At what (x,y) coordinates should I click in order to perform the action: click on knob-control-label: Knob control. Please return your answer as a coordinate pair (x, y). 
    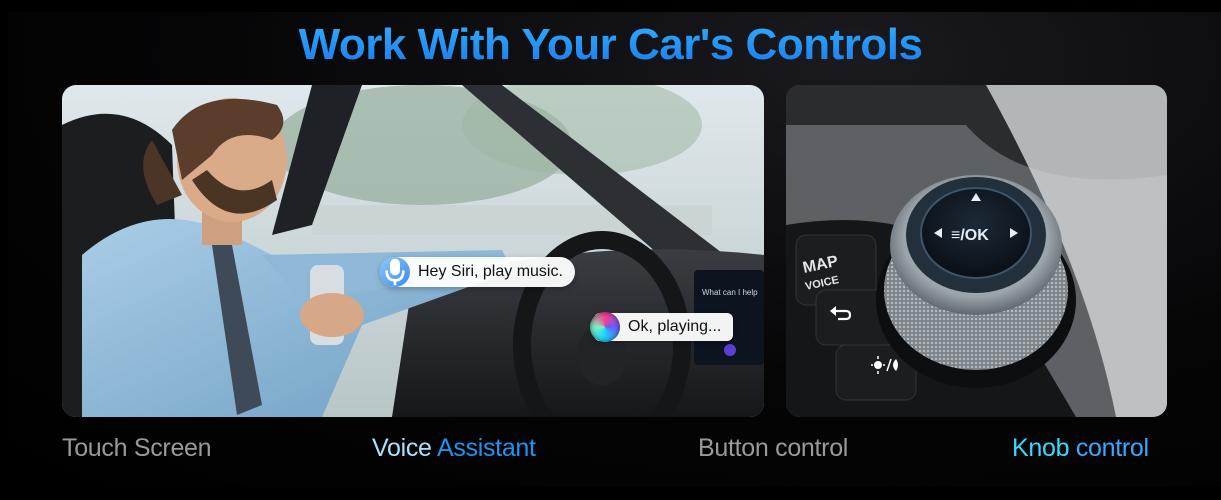
    Looking at the image, I should click on (1080, 448).